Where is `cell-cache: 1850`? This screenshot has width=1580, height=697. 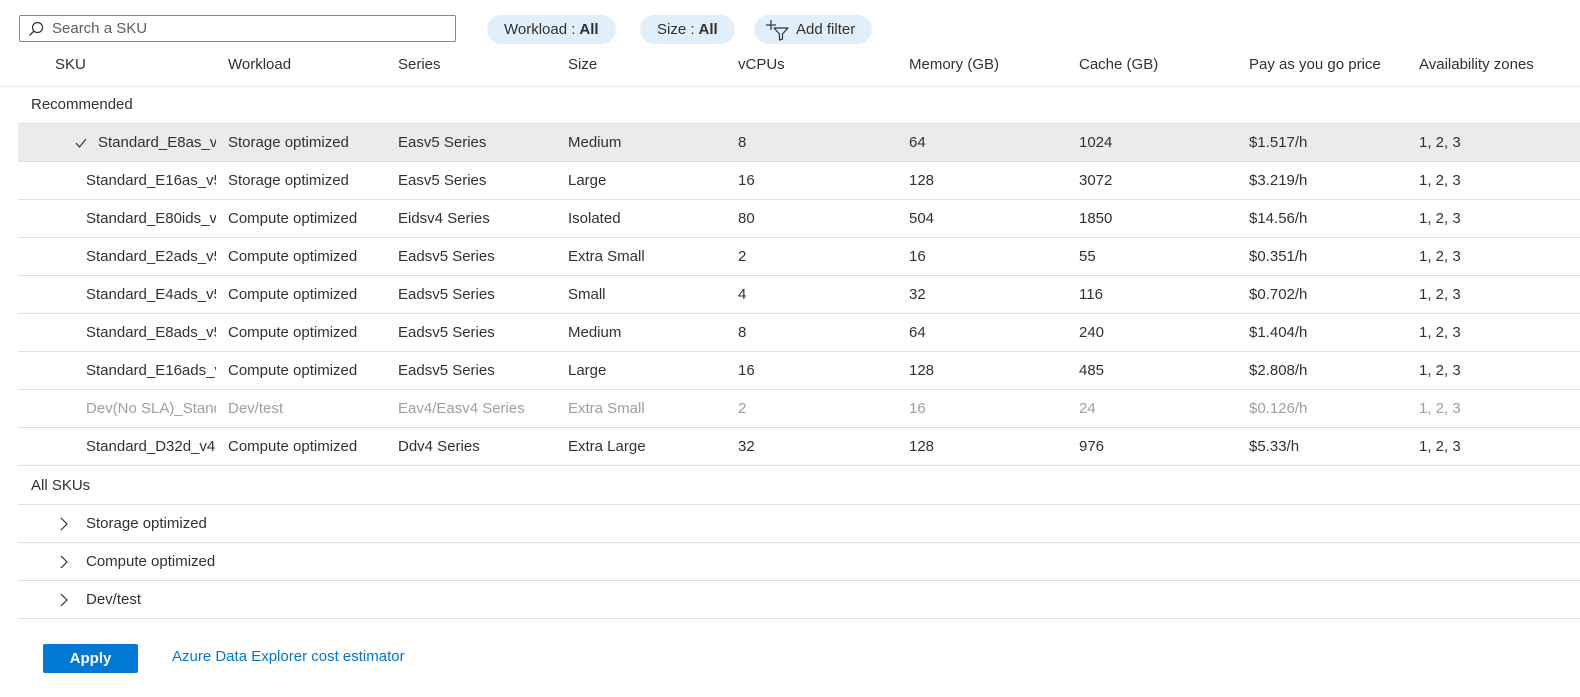 cell-cache: 1850 is located at coordinates (1096, 218).